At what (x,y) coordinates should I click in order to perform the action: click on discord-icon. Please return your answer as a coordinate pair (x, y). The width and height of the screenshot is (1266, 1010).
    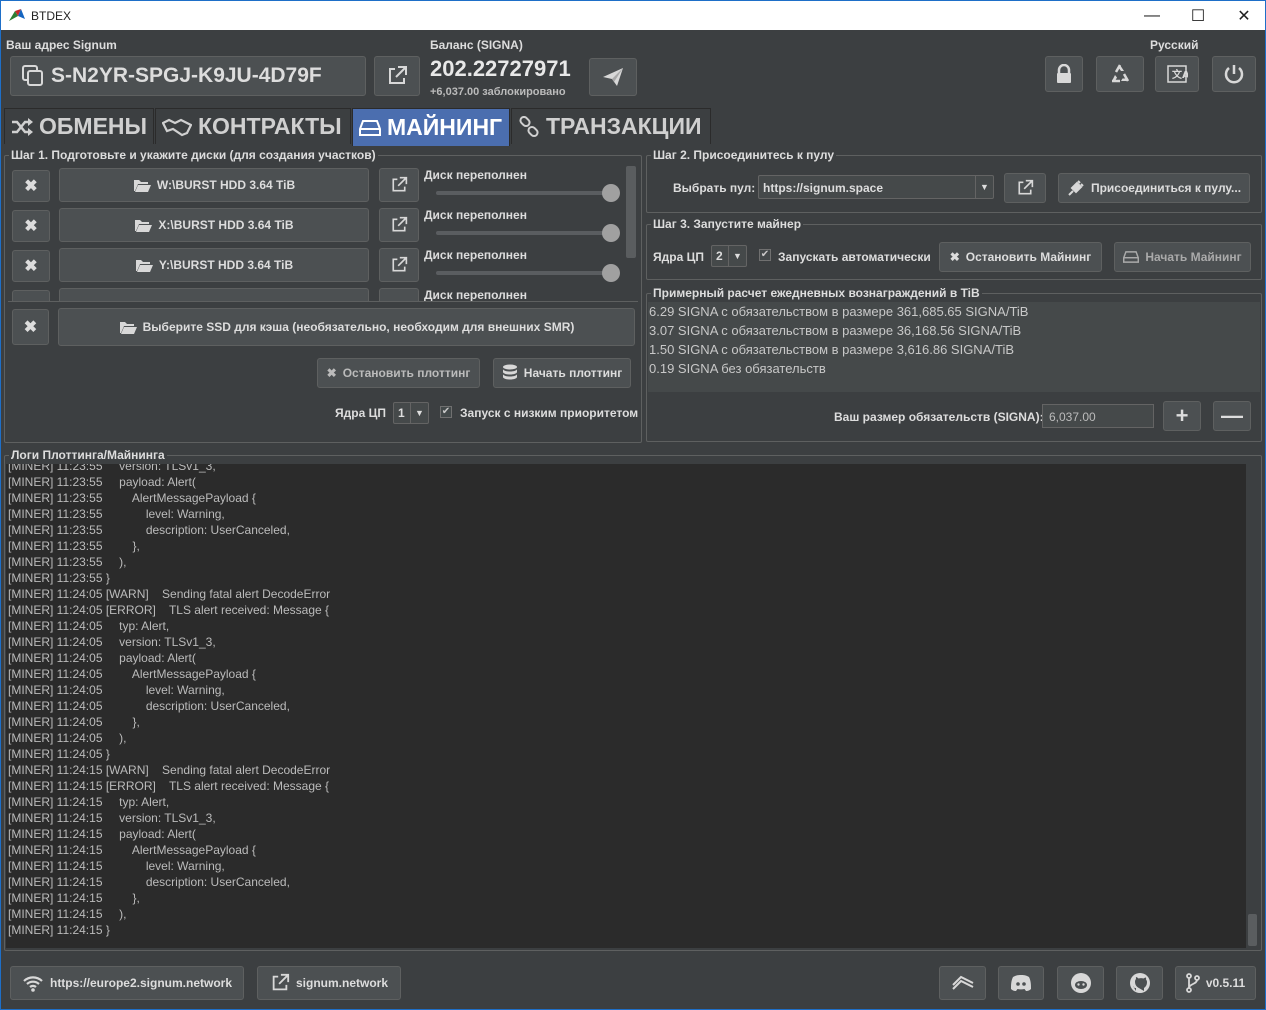
    Looking at the image, I should click on (1021, 983).